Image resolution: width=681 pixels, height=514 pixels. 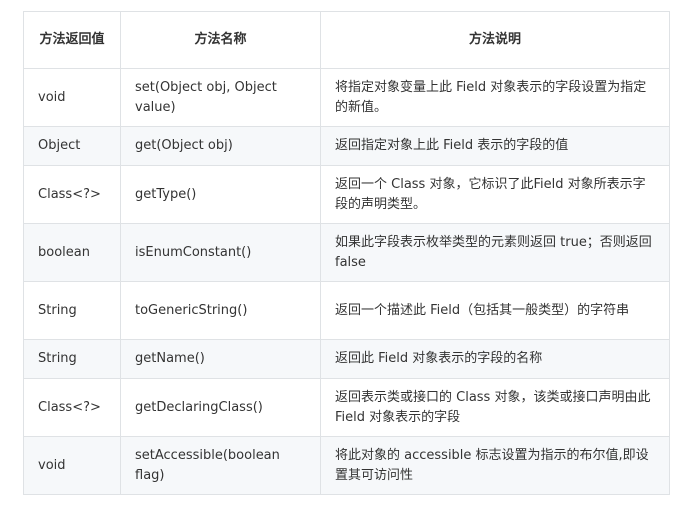 I want to click on table-header-row: 方法返回值 方法名称 方法说明, so click(x=346, y=40).